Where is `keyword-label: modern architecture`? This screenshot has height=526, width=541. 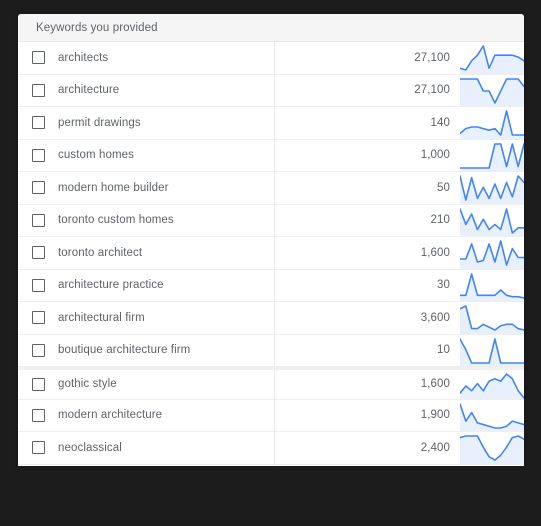 keyword-label: modern architecture is located at coordinates (110, 415).